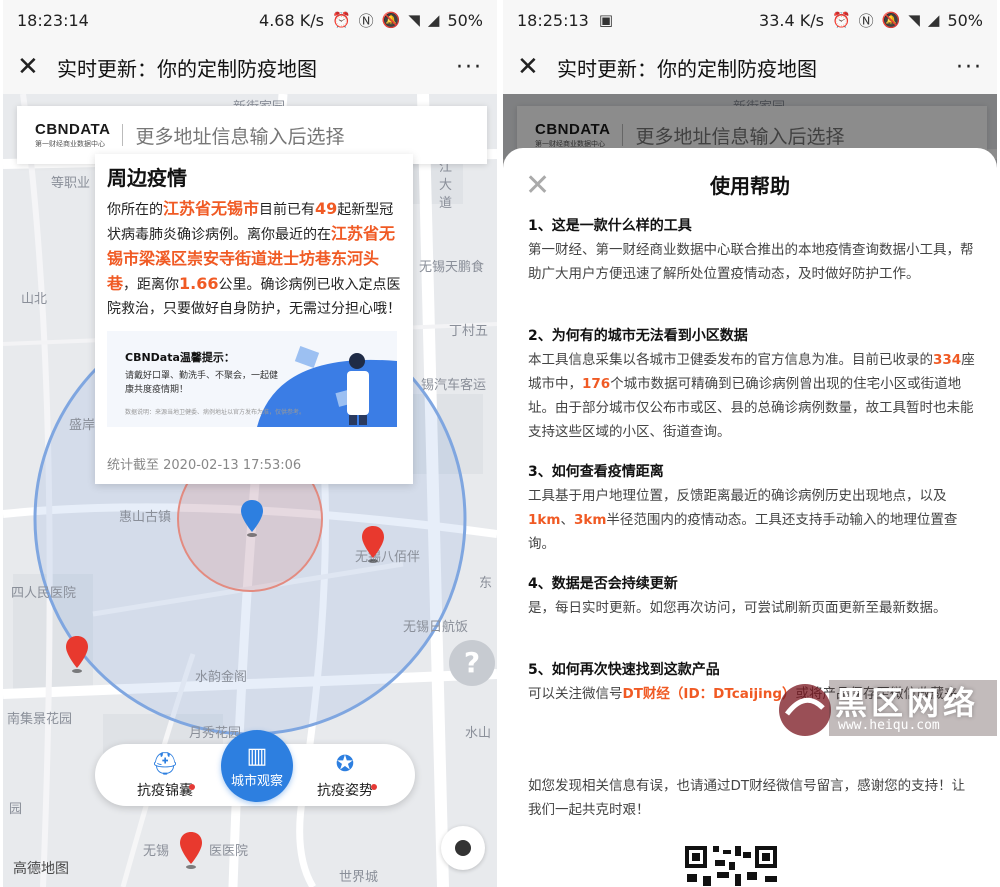 This screenshot has height=887, width=1000. What do you see at coordinates (596, 472) in the screenshot?
I see `faq-question: 3、如何查看疫情距离` at bounding box center [596, 472].